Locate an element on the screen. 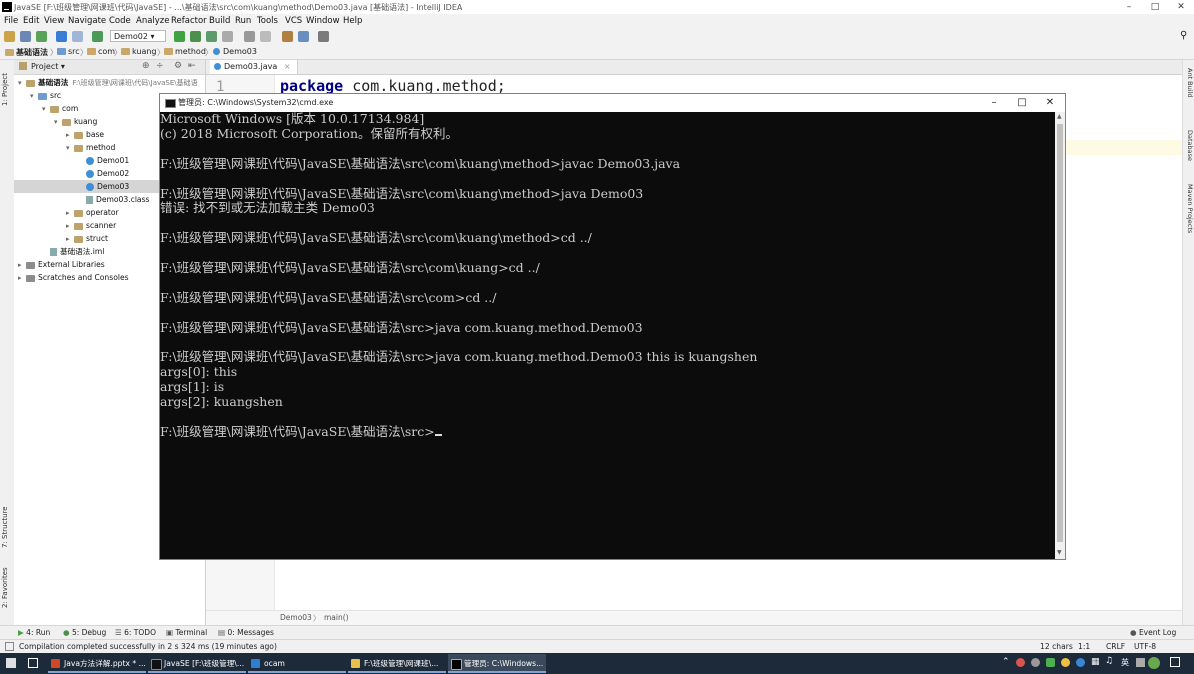  menu-code: Code is located at coordinates (120, 21).